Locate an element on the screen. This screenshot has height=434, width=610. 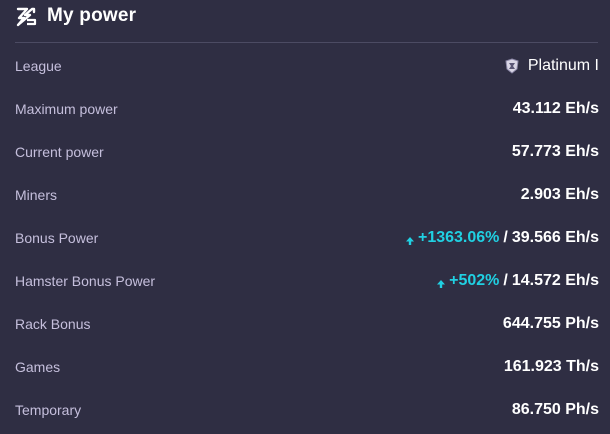
rack-bonus-label: Rack Bonus is located at coordinates (53, 323).